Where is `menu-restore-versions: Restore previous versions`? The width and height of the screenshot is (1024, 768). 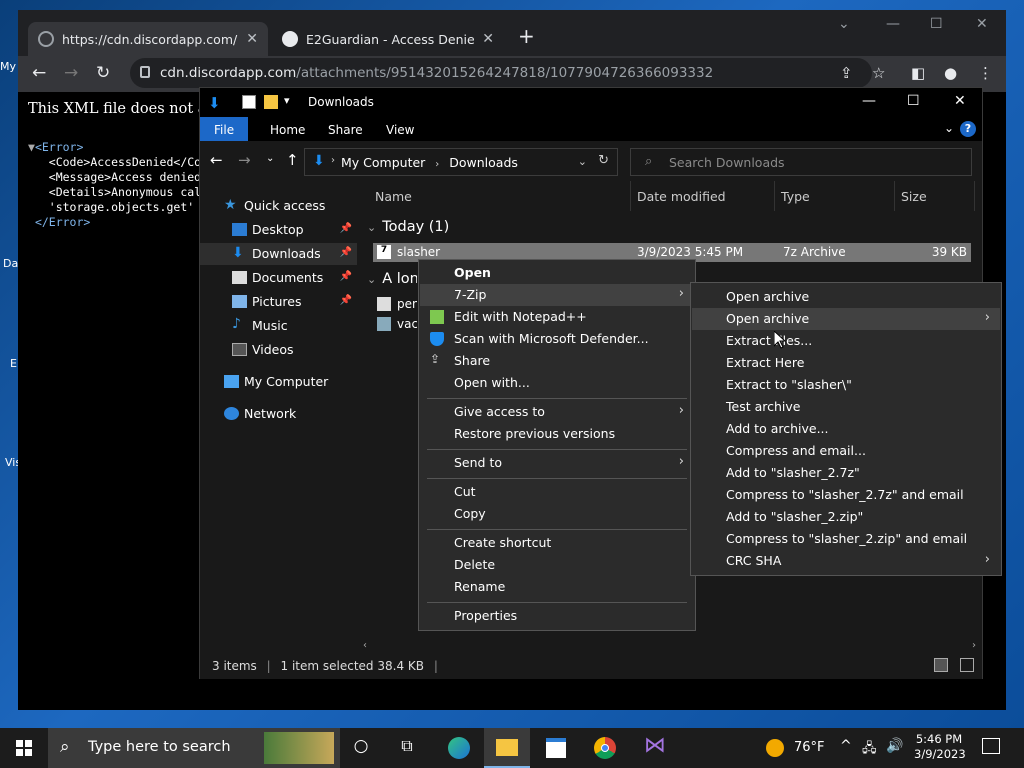 menu-restore-versions: Restore previous versions is located at coordinates (557, 434).